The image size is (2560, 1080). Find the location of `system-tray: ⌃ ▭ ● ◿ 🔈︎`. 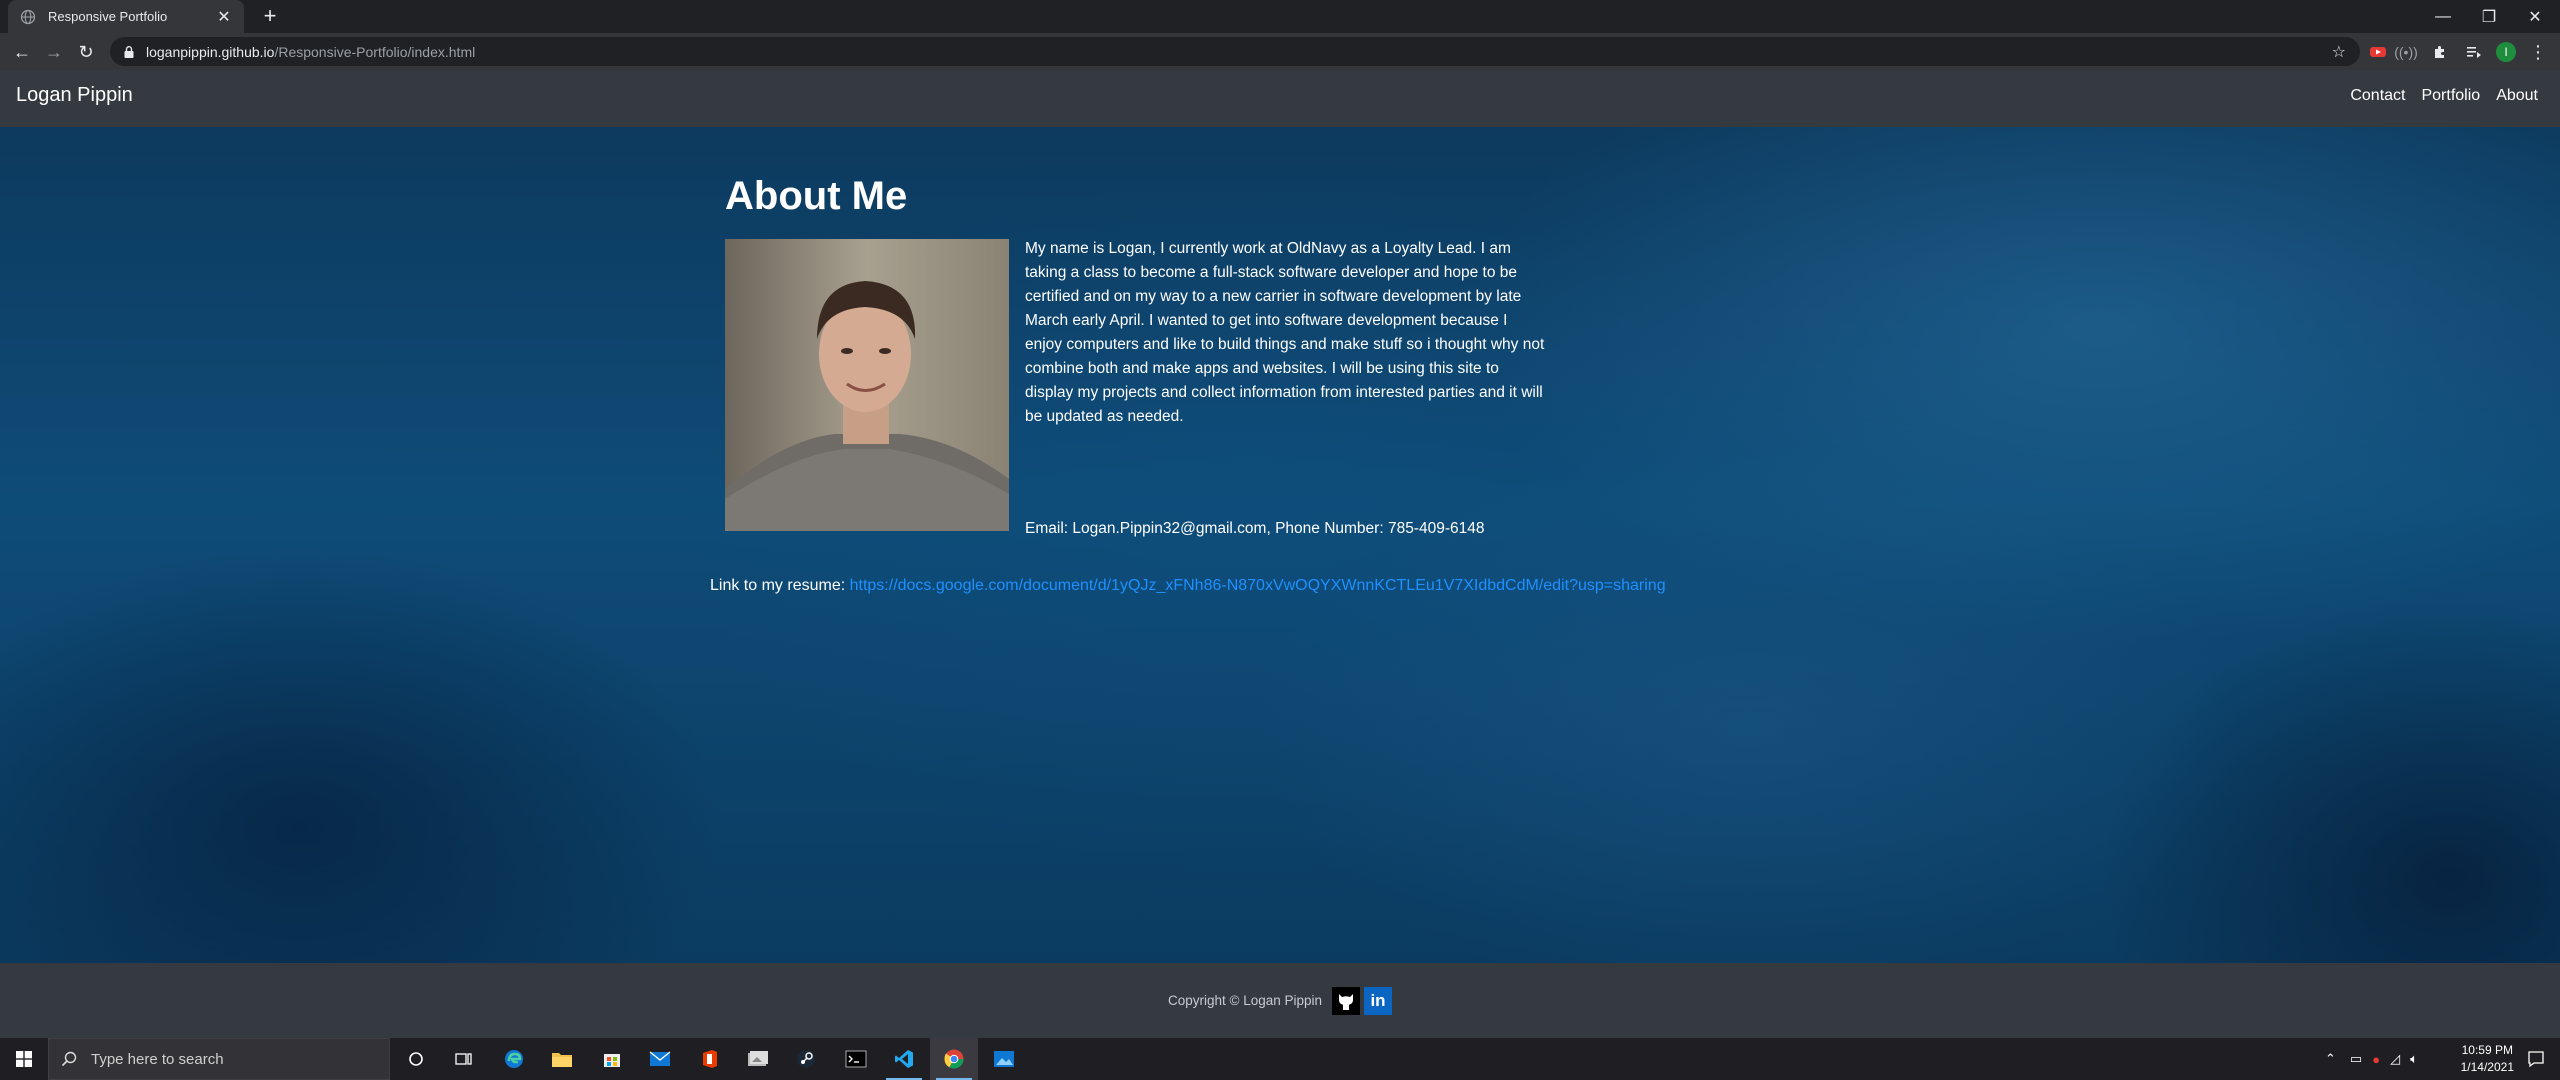

system-tray: ⌃ ▭ ● ◿ 🔈︎ is located at coordinates (2371, 1059).